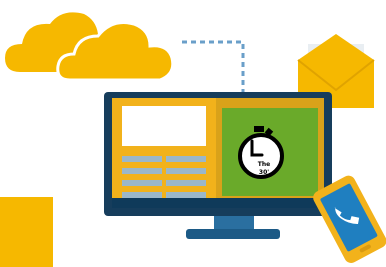 This screenshot has width=386, height=267. What do you see at coordinates (264, 164) in the screenshot?
I see `stopwatch-label-line1: The` at bounding box center [264, 164].